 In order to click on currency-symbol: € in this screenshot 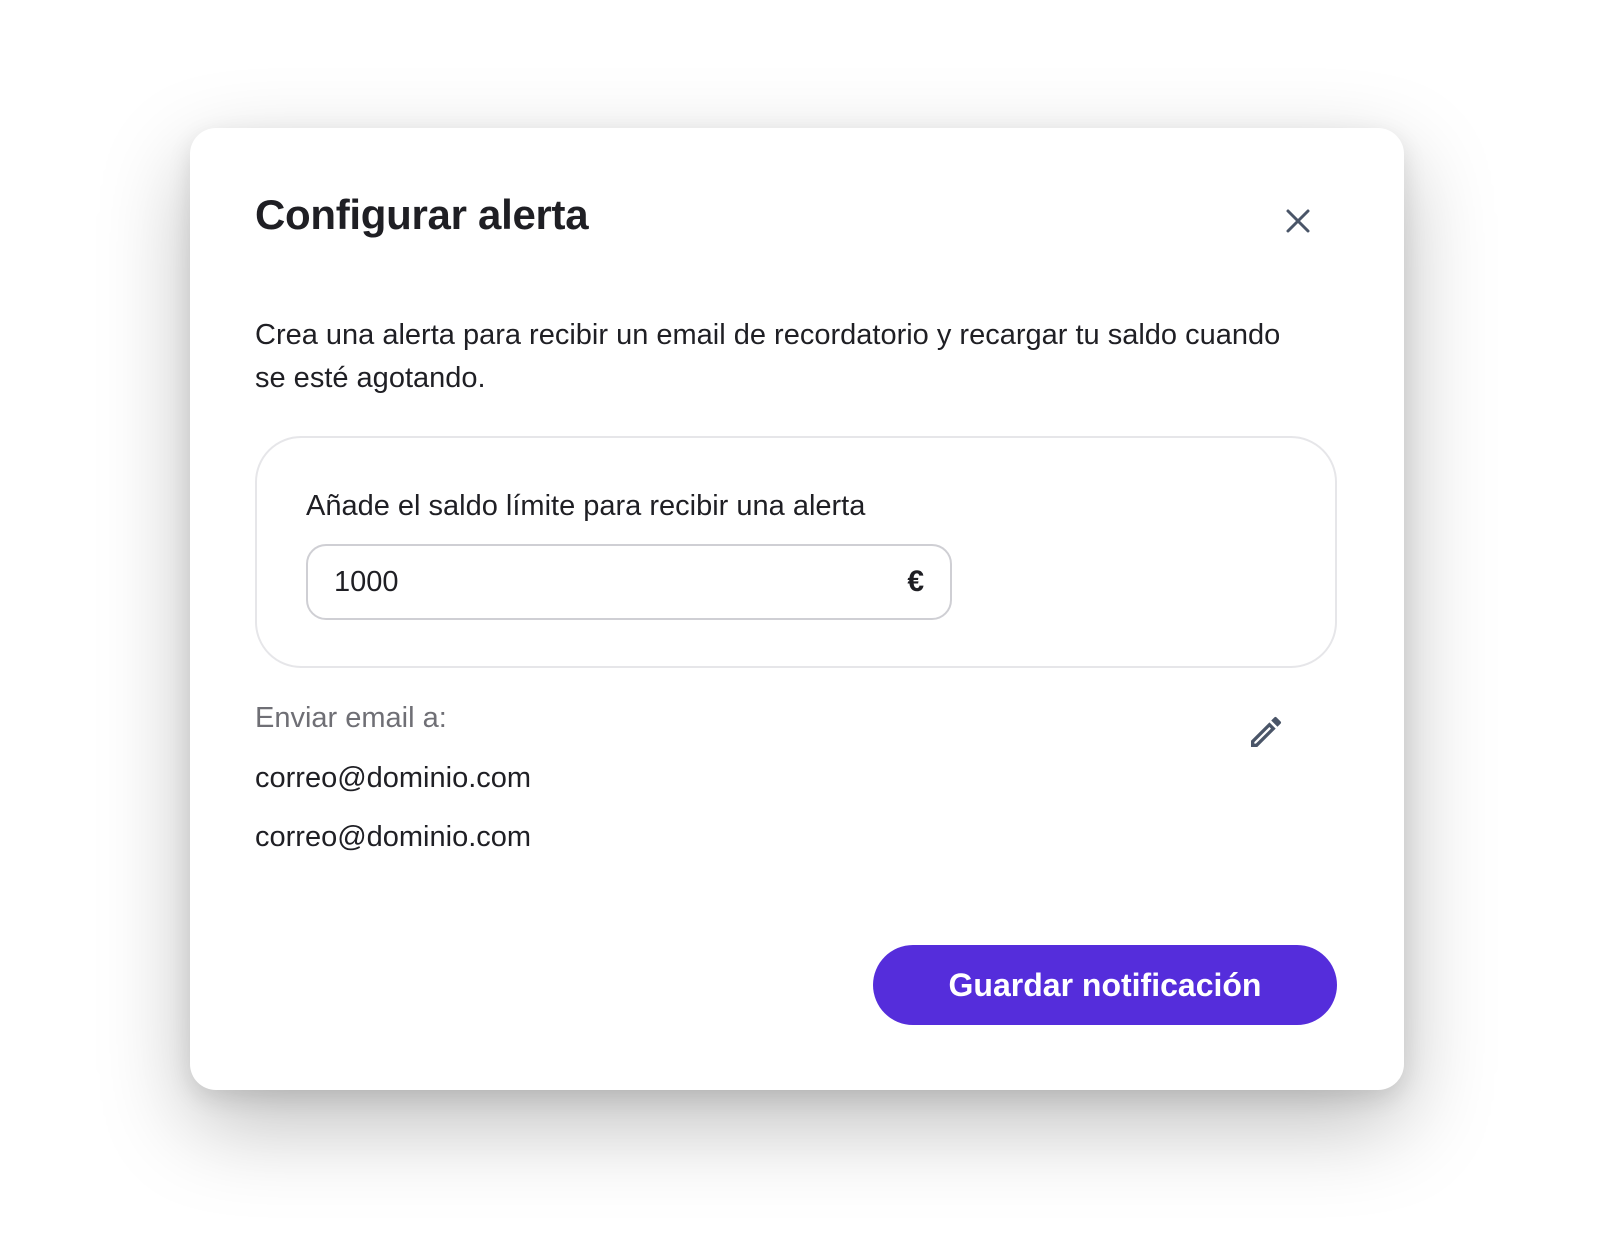, I will do `click(915, 581)`.